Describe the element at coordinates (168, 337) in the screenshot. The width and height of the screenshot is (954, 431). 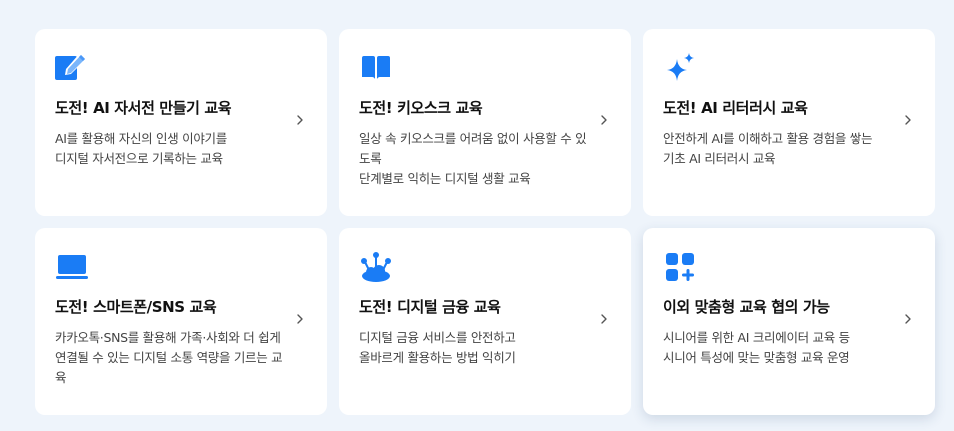
I see `desc-line: 카카오톡·SNS를 활용해 가족·사회와 더 쉽게` at that location.